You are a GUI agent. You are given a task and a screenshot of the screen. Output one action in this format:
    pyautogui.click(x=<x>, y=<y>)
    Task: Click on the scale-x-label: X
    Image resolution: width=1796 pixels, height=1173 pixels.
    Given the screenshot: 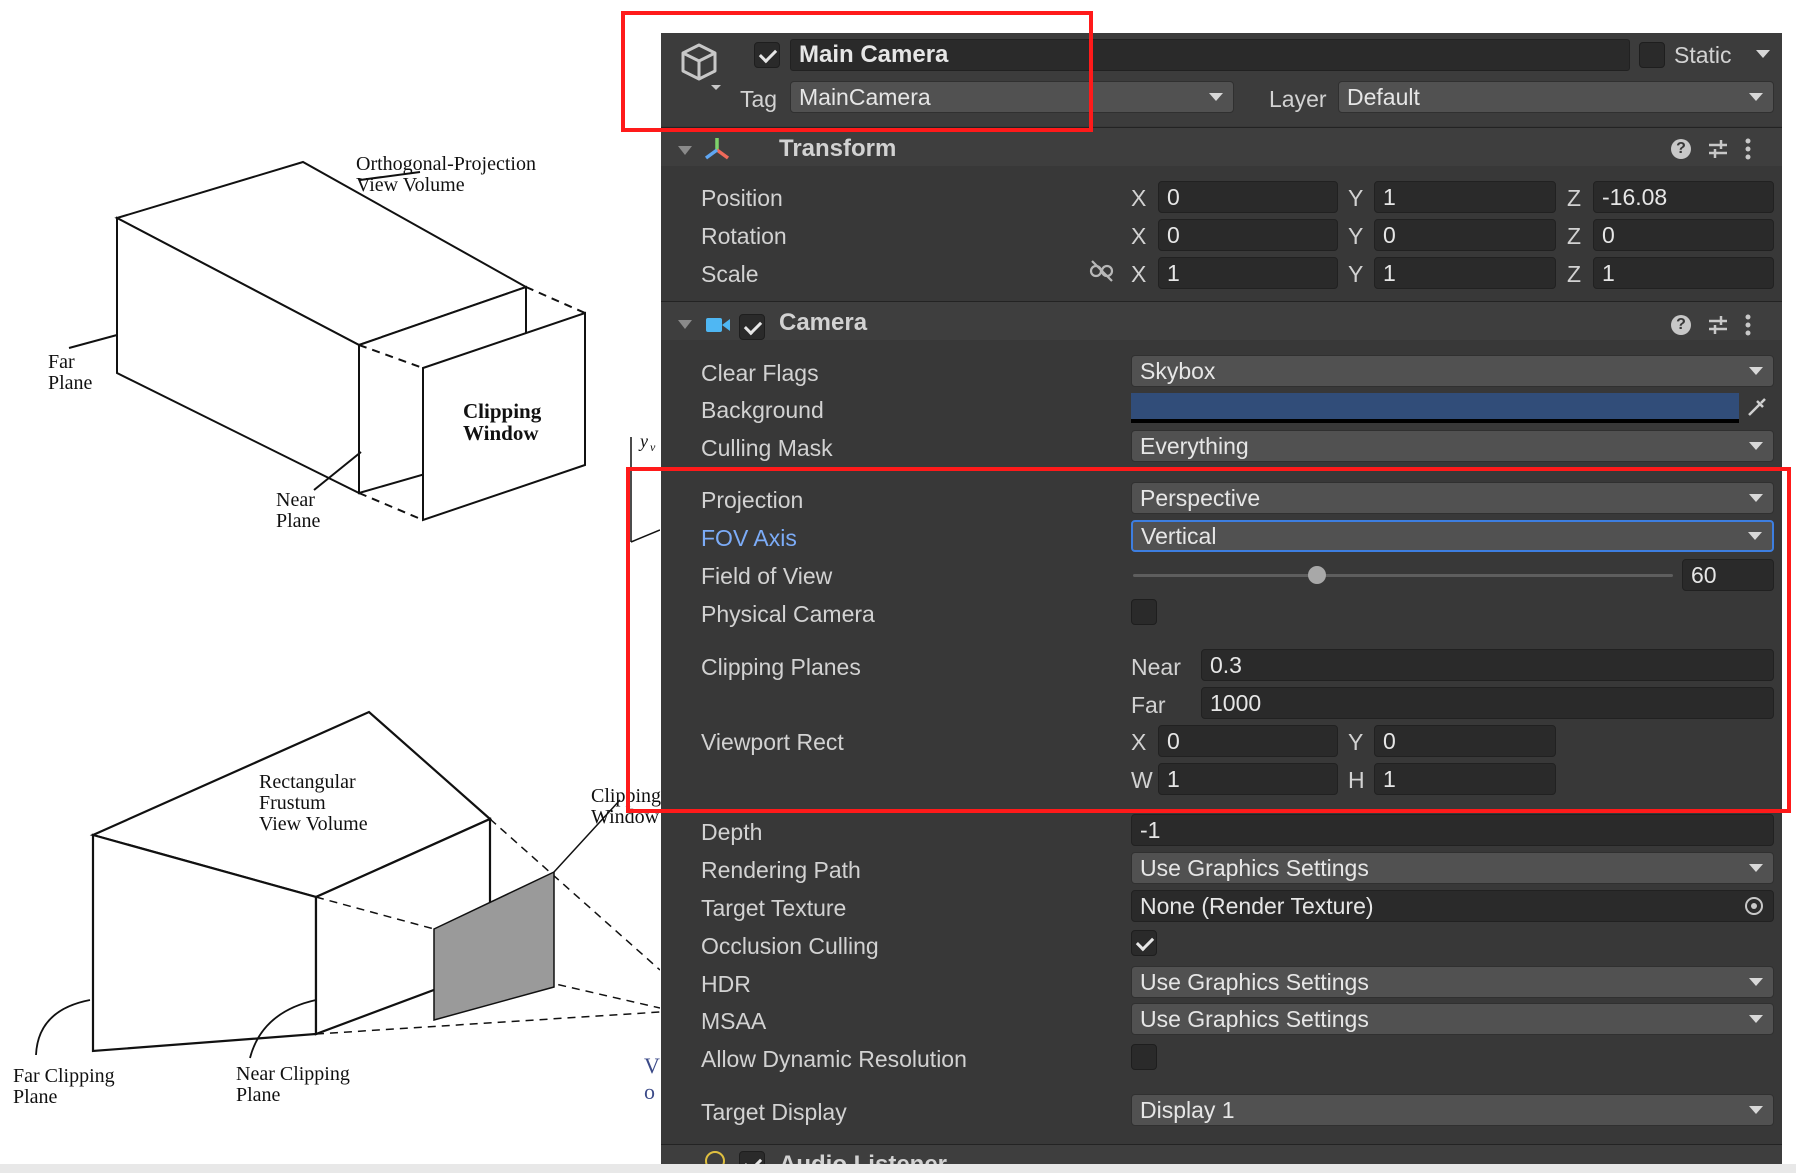 What is the action you would take?
    pyautogui.click(x=1138, y=274)
    